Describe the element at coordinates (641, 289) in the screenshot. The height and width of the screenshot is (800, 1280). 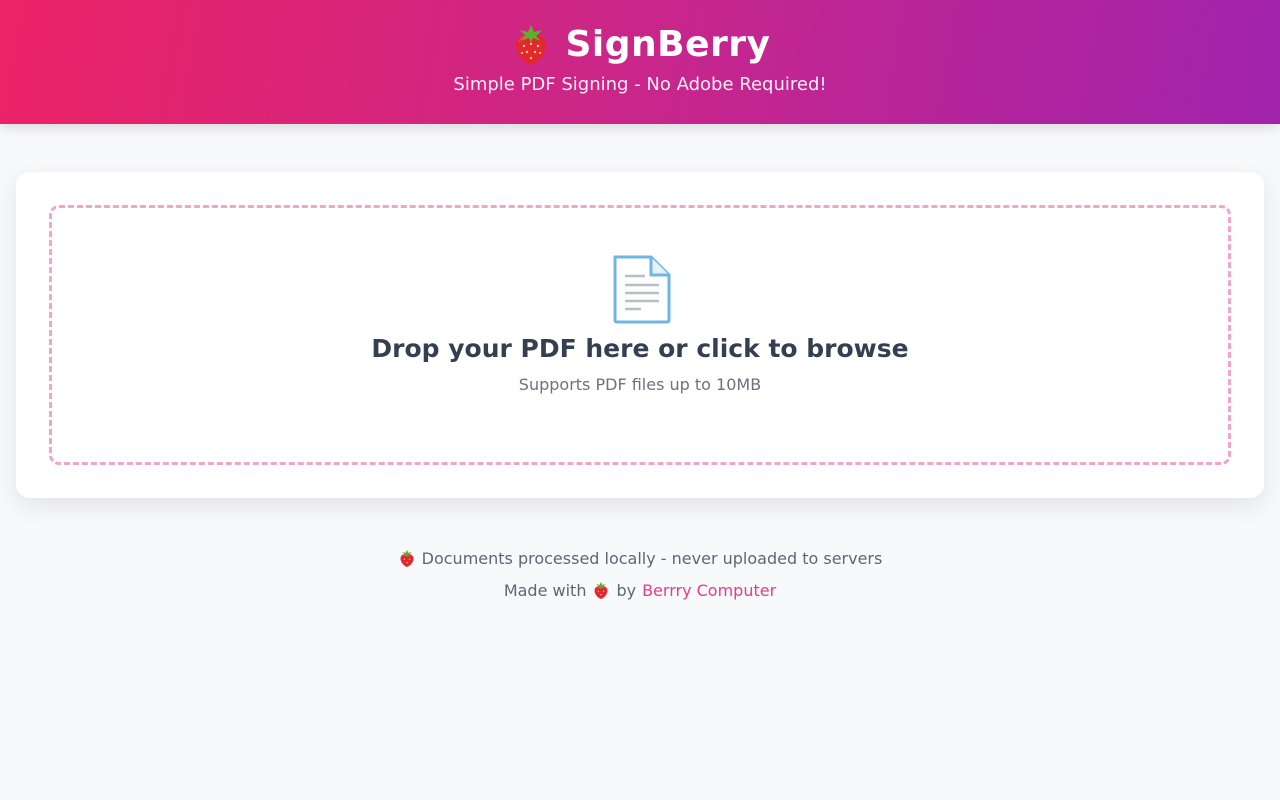
I see `document-icon` at that location.